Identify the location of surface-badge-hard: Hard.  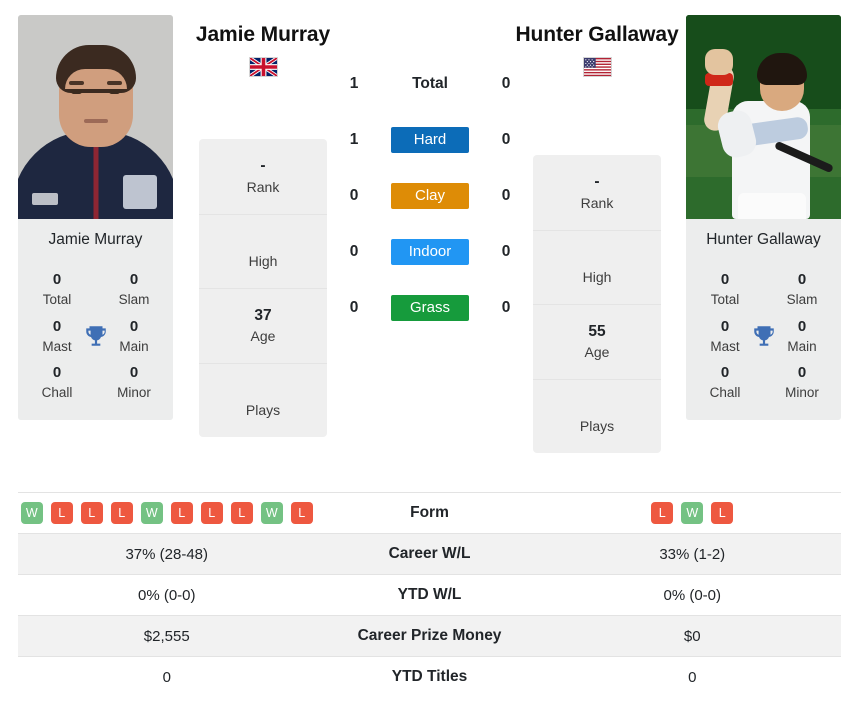
(430, 140).